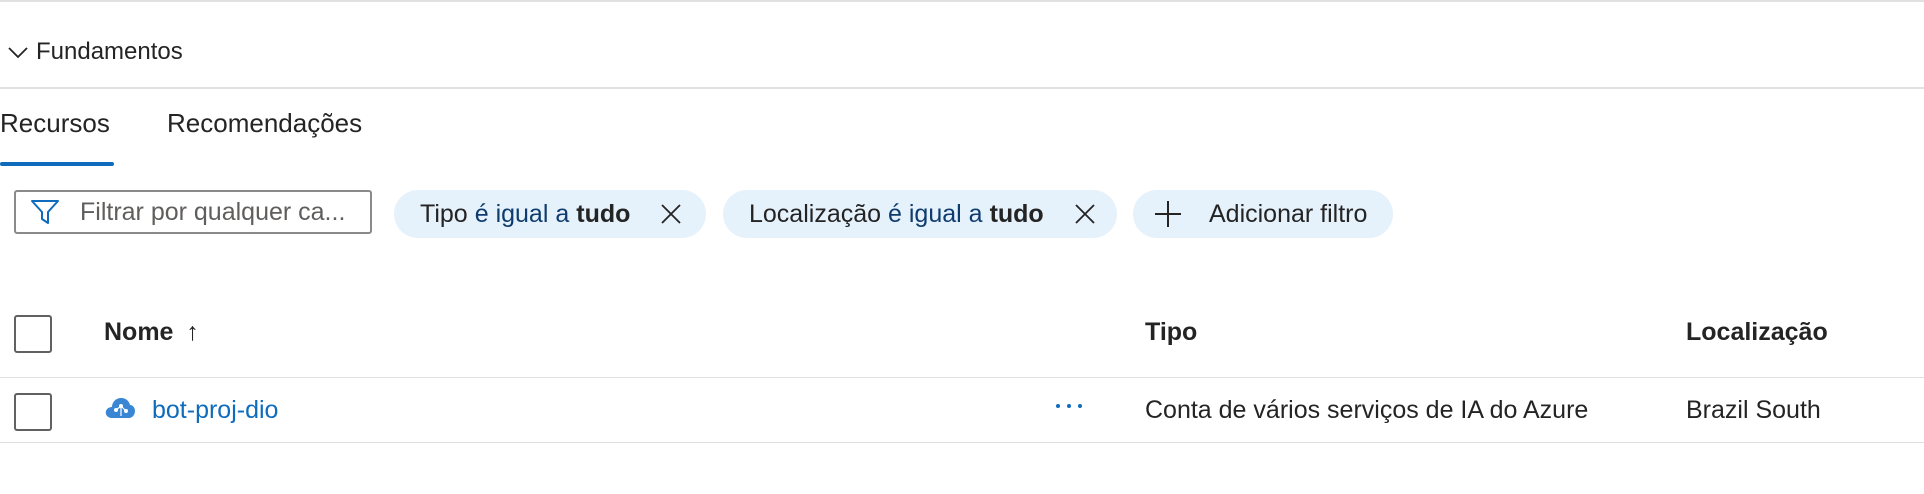 The image size is (1924, 494). What do you see at coordinates (1753, 410) in the screenshot?
I see `resource-location: Brazil South` at bounding box center [1753, 410].